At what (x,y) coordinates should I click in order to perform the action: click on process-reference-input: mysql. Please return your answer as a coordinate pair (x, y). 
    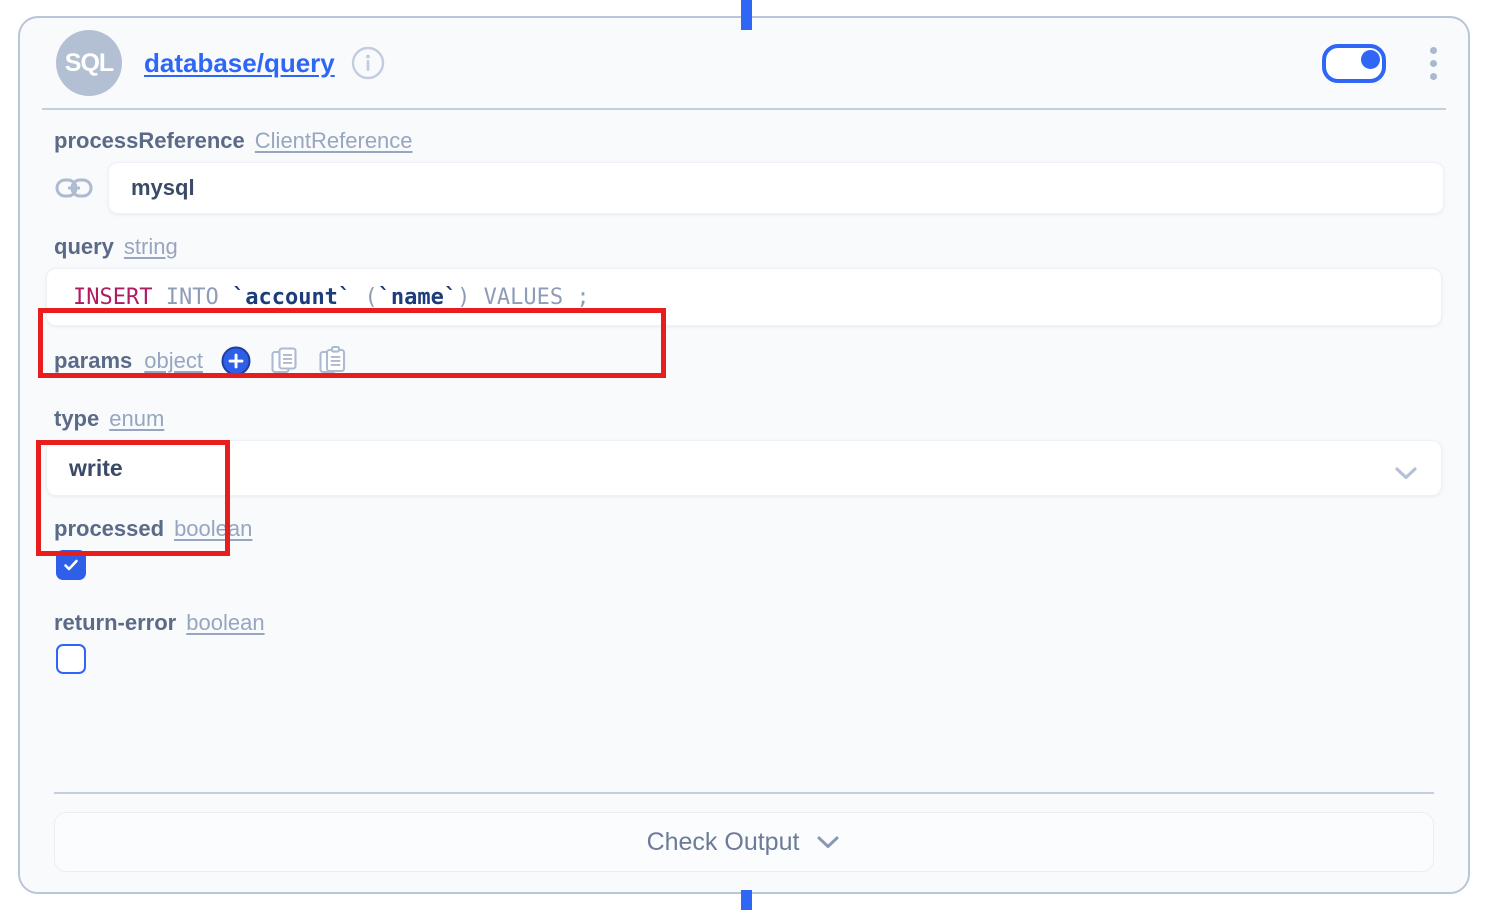
    Looking at the image, I should click on (776, 188).